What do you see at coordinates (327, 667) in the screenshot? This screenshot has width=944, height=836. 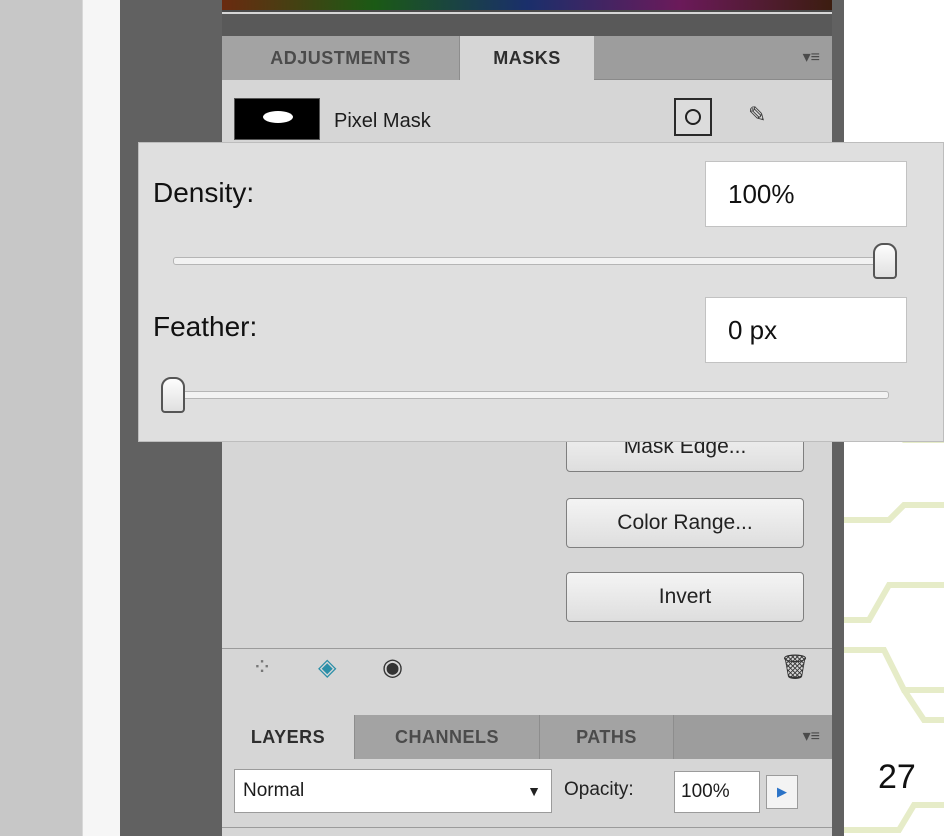 I see `apply-mask-icon: ◈` at bounding box center [327, 667].